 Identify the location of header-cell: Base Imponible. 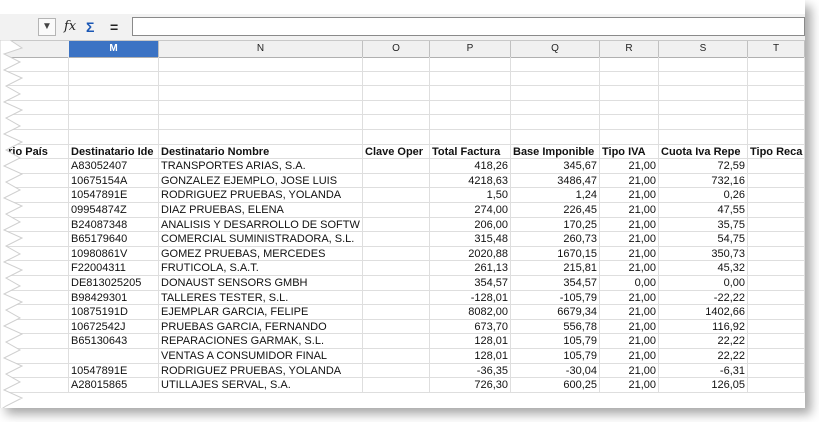
(555, 152).